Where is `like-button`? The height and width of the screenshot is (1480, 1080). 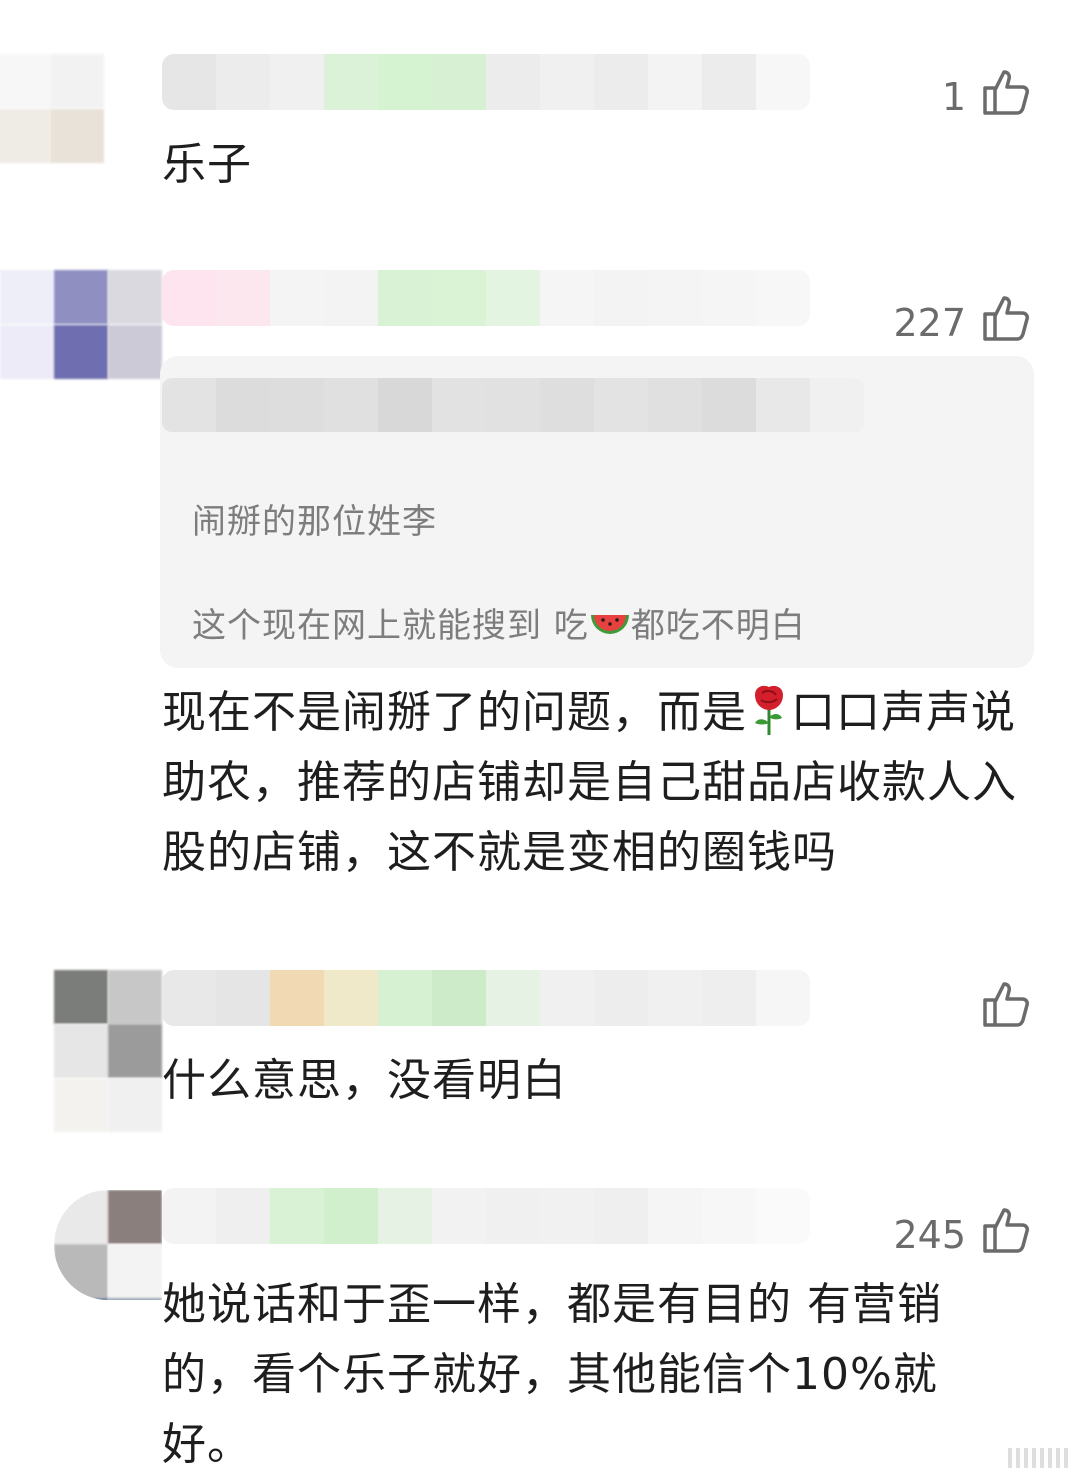
like-button is located at coordinates (999, 1008).